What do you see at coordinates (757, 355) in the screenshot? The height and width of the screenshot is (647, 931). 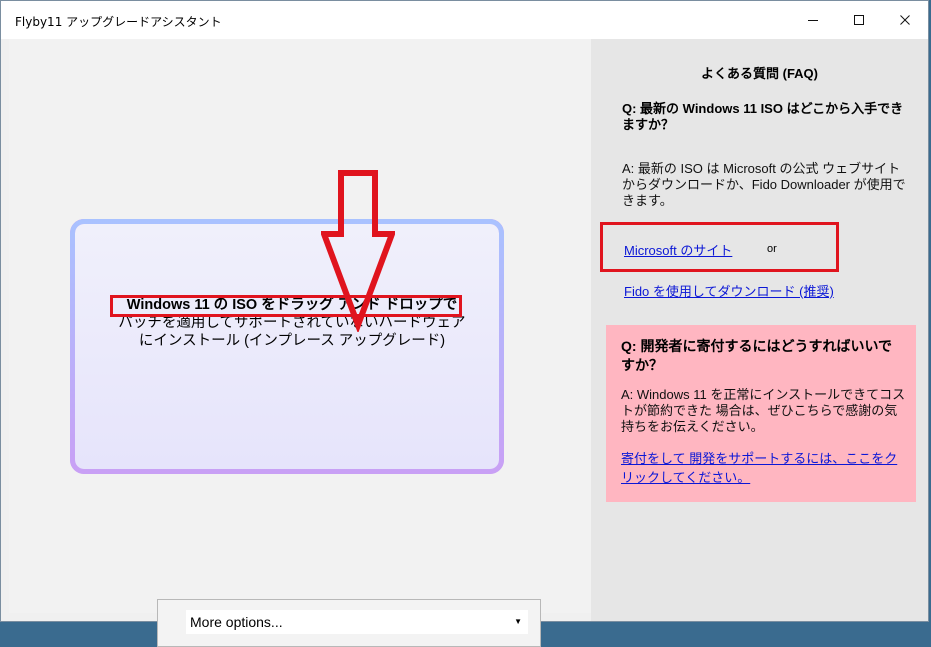 I see `donate-question: Q: 開発者に寄付するにはどうすればいいですか？` at bounding box center [757, 355].